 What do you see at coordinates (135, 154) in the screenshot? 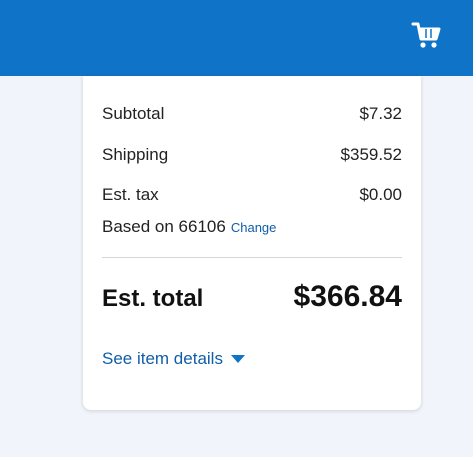
I see `shipping-label: Shipping` at bounding box center [135, 154].